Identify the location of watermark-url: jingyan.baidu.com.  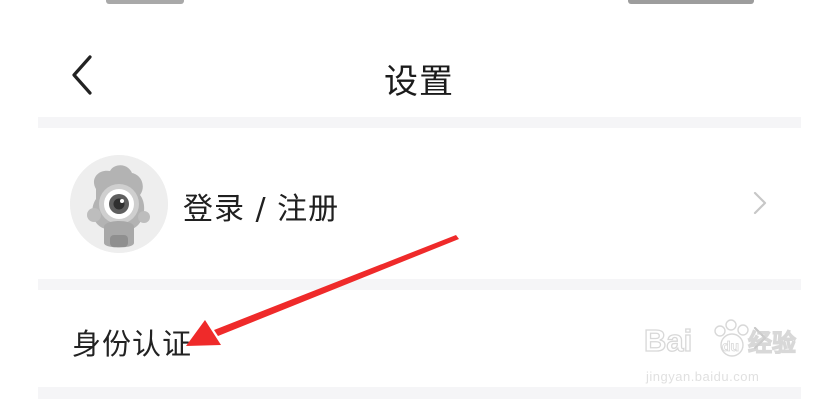
(703, 376).